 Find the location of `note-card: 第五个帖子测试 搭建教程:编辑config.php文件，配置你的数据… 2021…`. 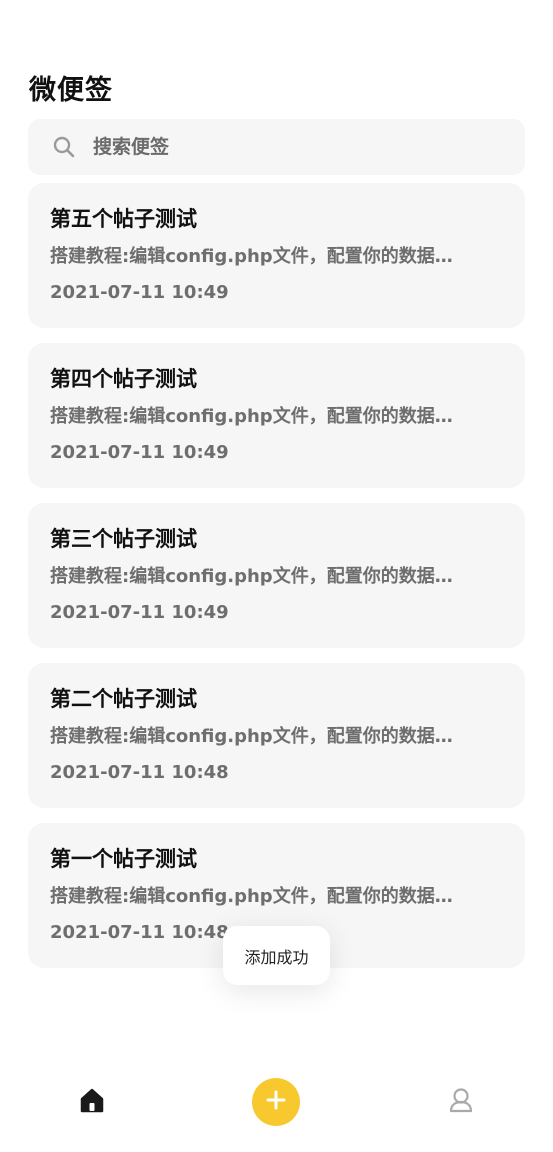

note-card: 第五个帖子测试 搭建教程:编辑config.php文件，配置你的数据… 2021… is located at coordinates (276, 255).